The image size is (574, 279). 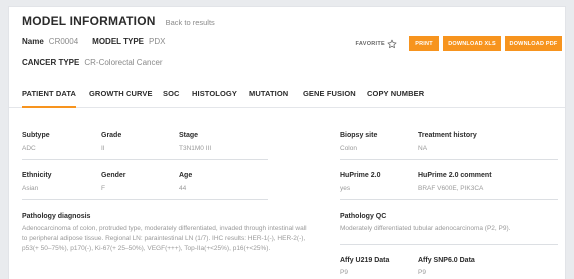 I want to click on gender-field: Gender F, so click(x=113, y=183).